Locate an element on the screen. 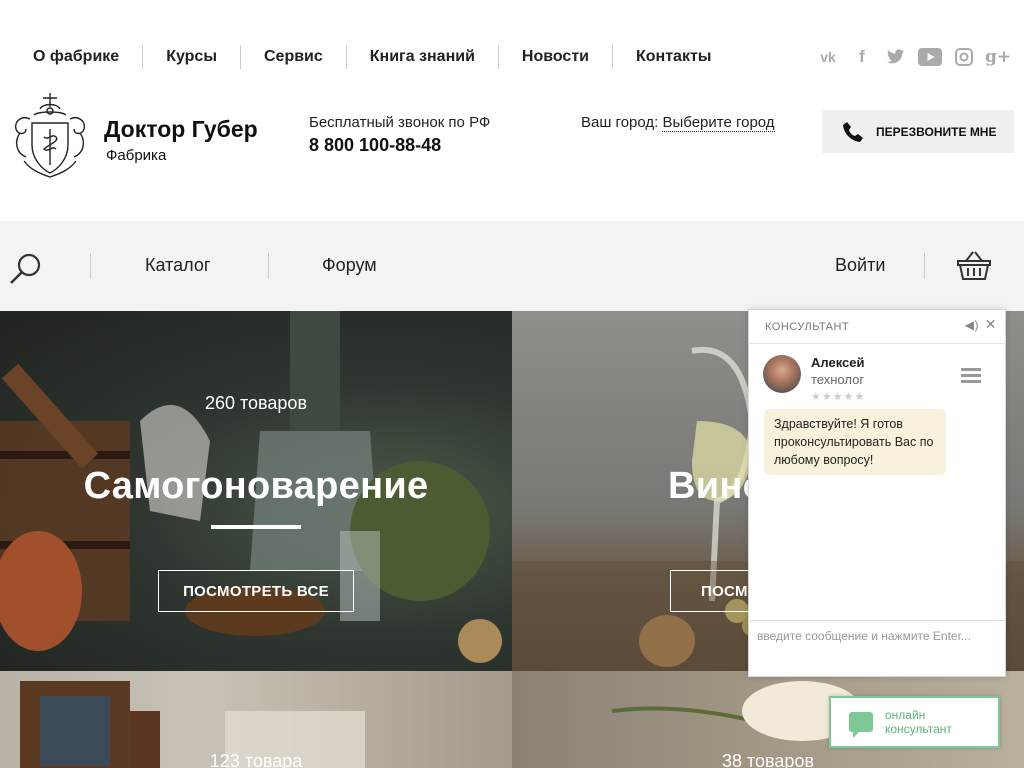 The height and width of the screenshot is (768, 1024). twitter-icon is located at coordinates (896, 57).